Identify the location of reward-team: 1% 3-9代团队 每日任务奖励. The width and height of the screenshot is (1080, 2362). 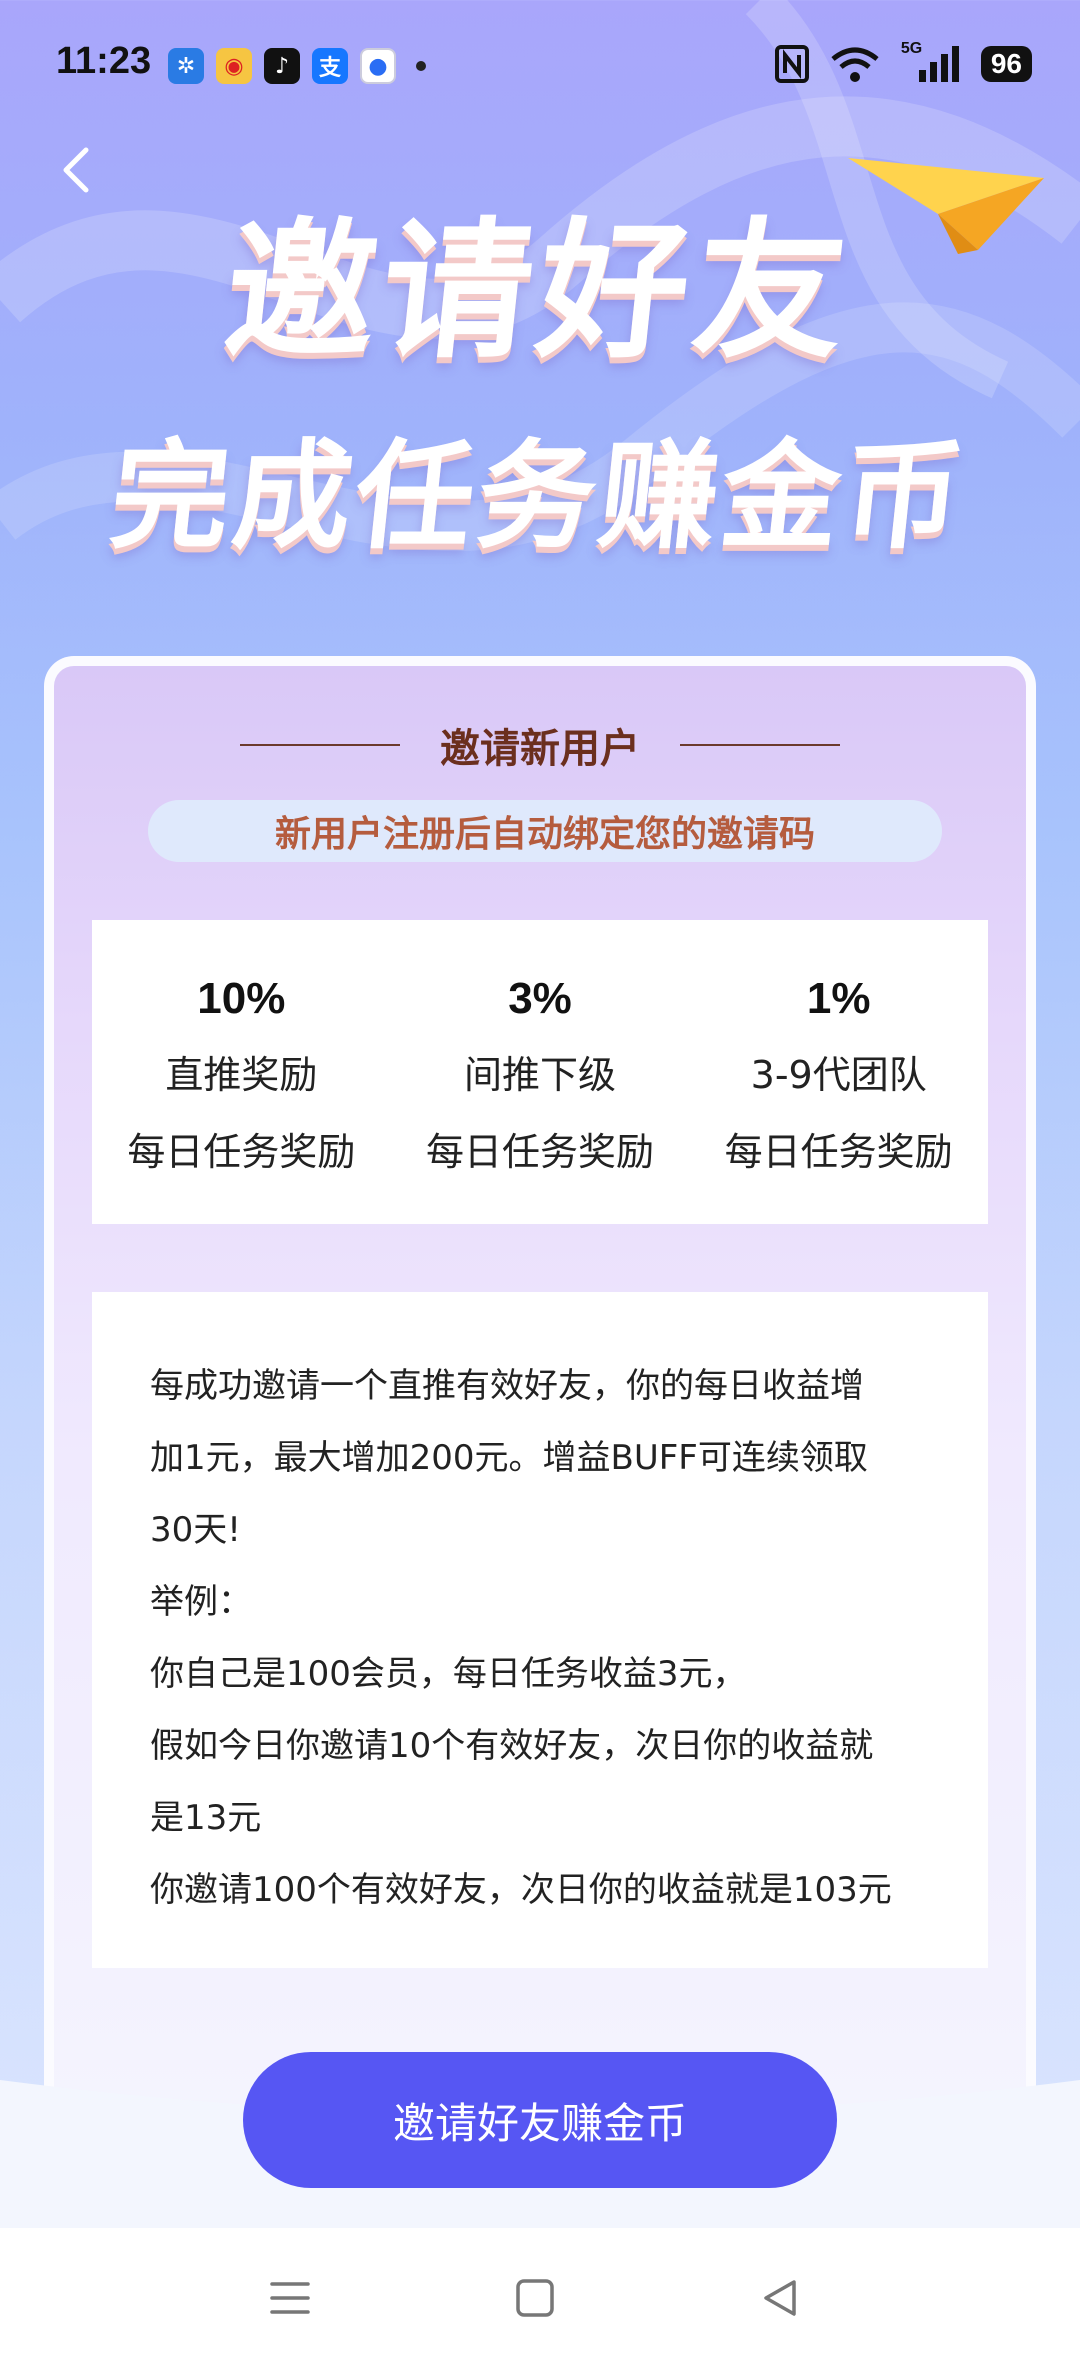
(838, 1072).